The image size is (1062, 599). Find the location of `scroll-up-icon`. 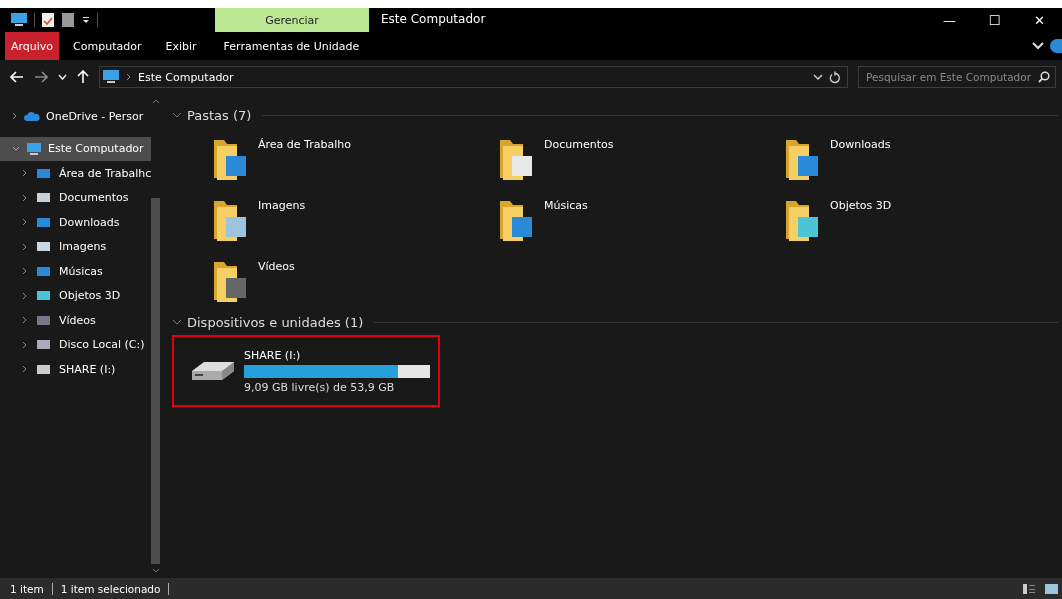

scroll-up-icon is located at coordinates (155, 101).